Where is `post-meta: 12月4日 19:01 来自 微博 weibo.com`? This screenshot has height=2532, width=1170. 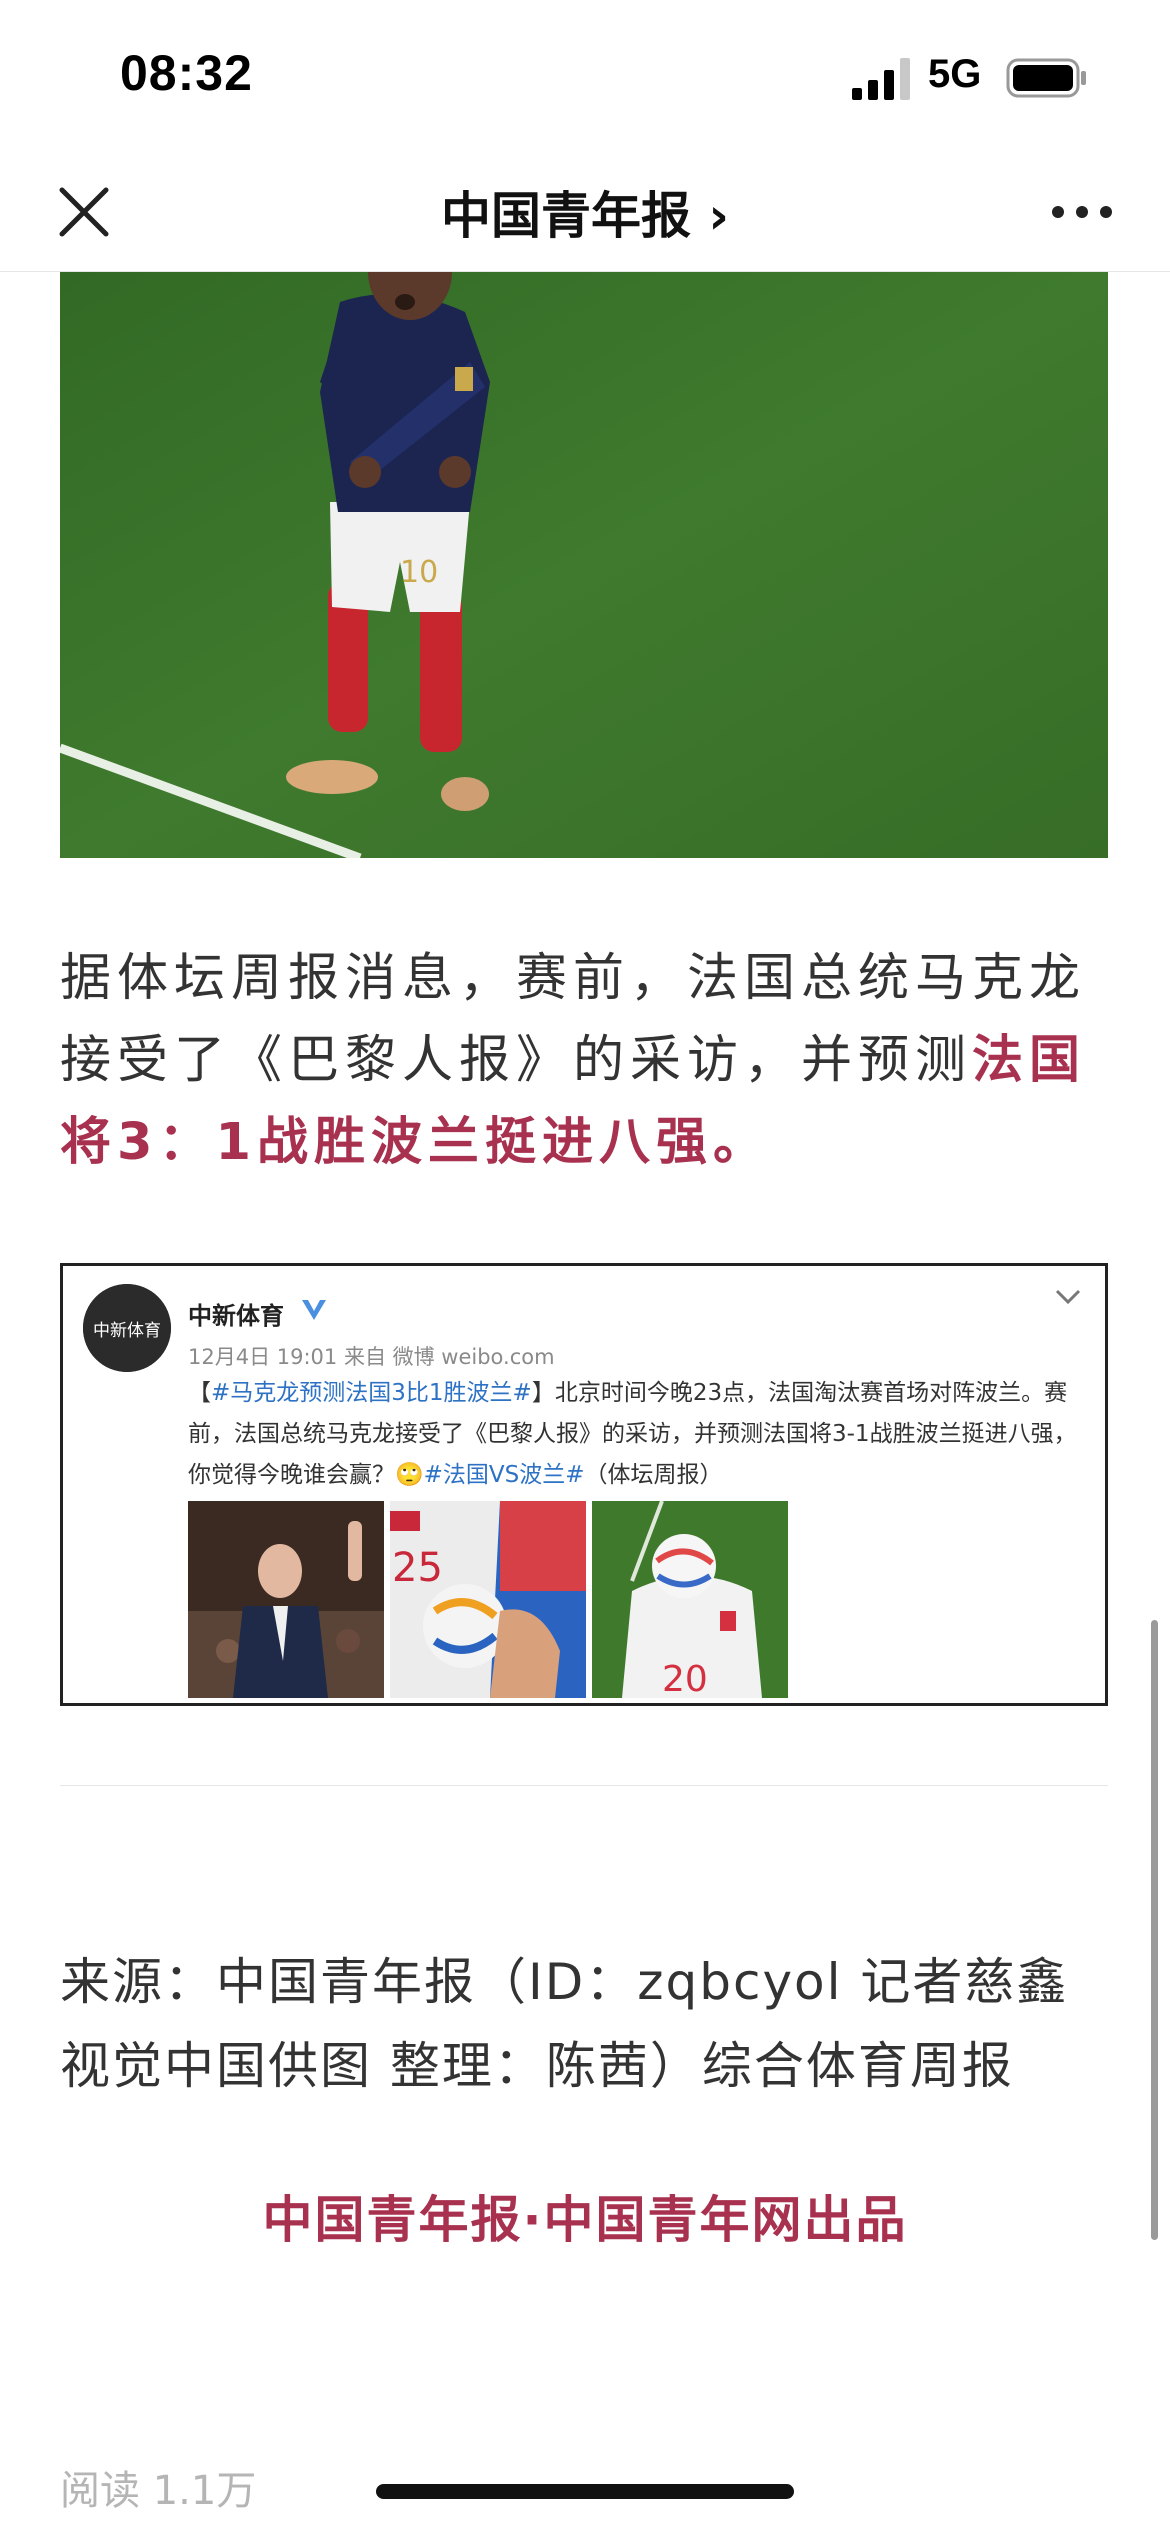 post-meta: 12月4日 19:01 来自 微博 weibo.com is located at coordinates (371, 1357).